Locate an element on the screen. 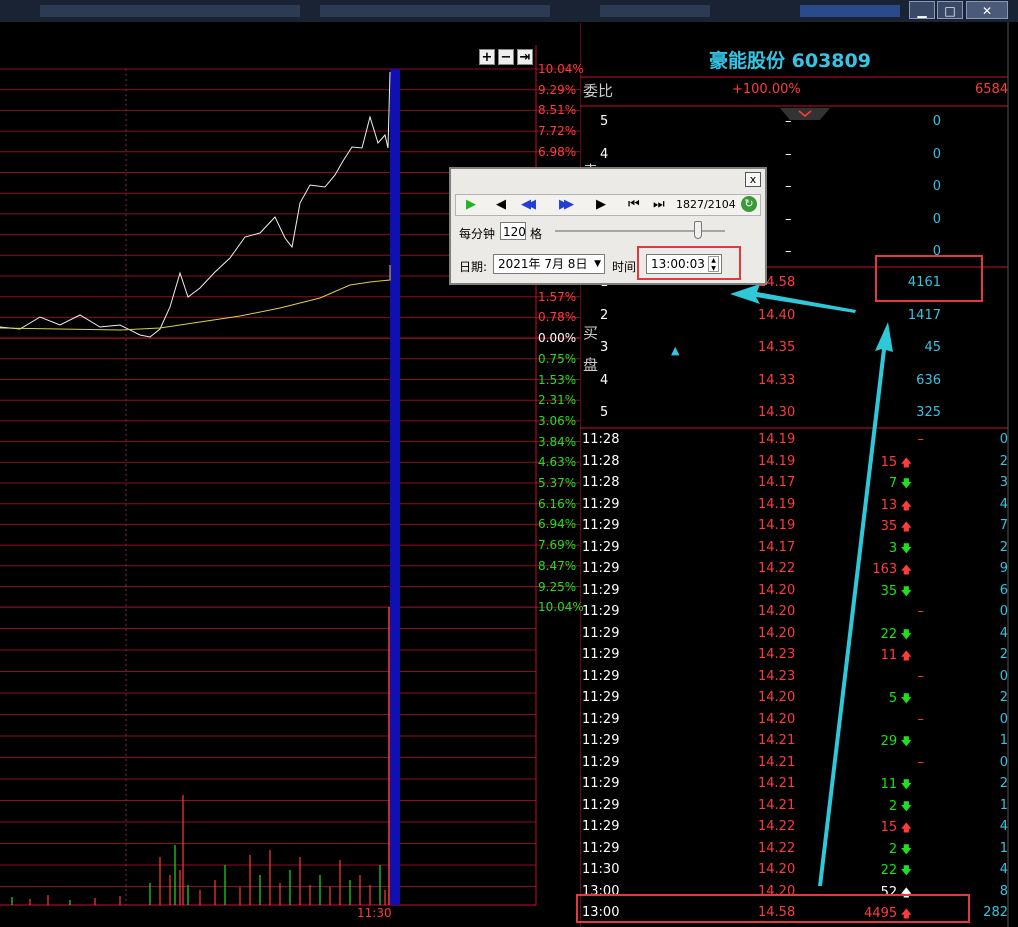 This screenshot has width=1018, height=927. fast-forward-icon: ▶▶ is located at coordinates (566, 205).